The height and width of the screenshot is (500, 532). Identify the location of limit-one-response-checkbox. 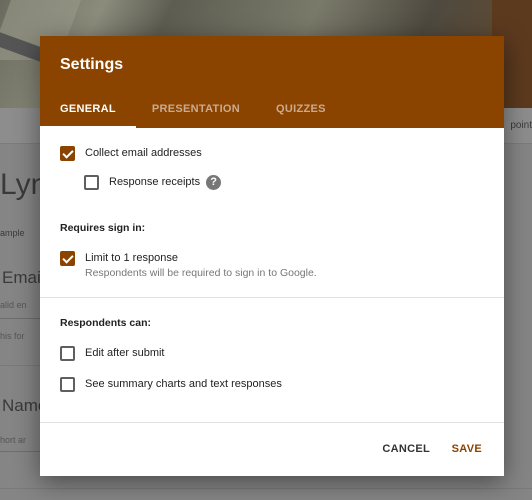
(67, 258).